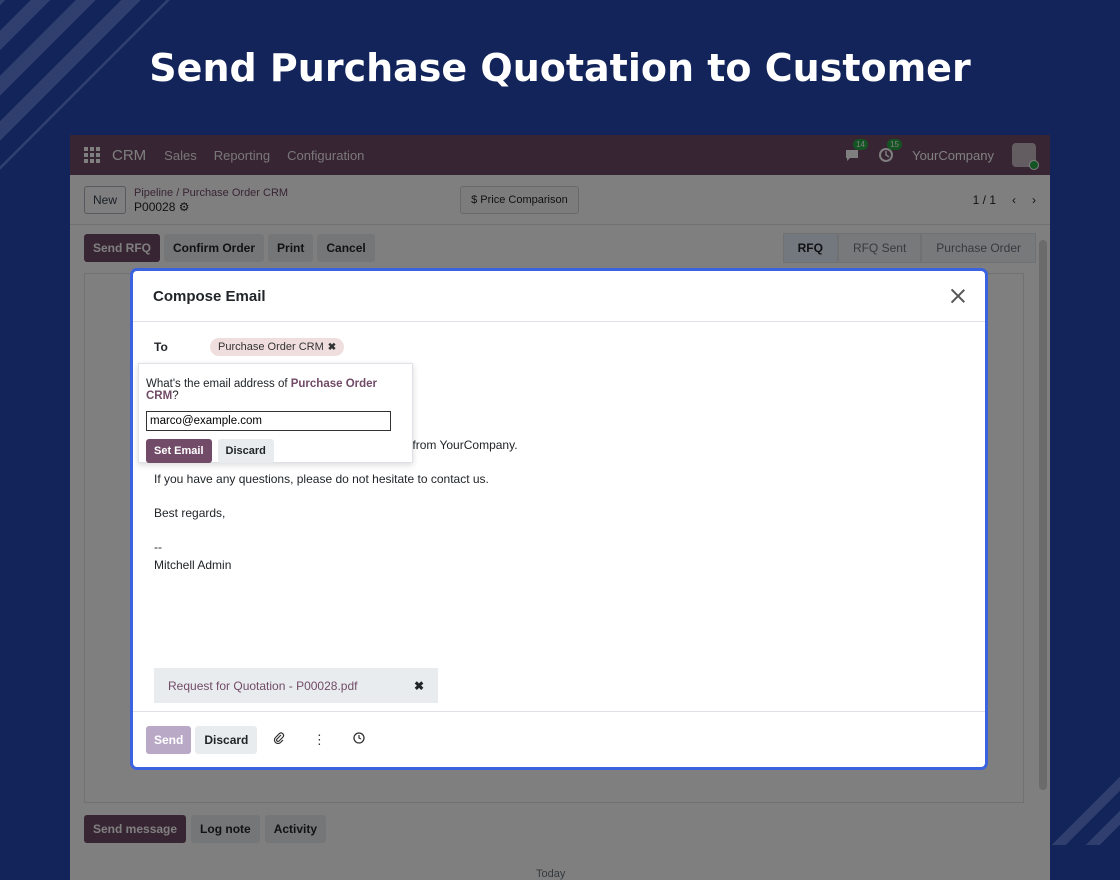 This screenshot has width=1120, height=880. What do you see at coordinates (1043, 515) in the screenshot?
I see `page-scrollbar` at bounding box center [1043, 515].